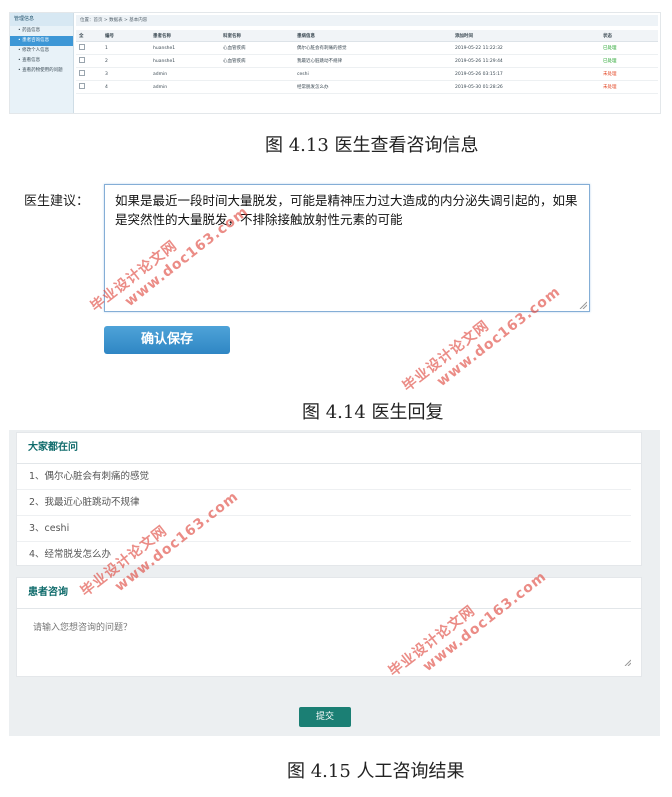 Image resolution: width=672 pixels, height=797 pixels. What do you see at coordinates (324, 477) in the screenshot?
I see `list-item: 1、偶尔心脏会有刺痛的感觉` at bounding box center [324, 477].